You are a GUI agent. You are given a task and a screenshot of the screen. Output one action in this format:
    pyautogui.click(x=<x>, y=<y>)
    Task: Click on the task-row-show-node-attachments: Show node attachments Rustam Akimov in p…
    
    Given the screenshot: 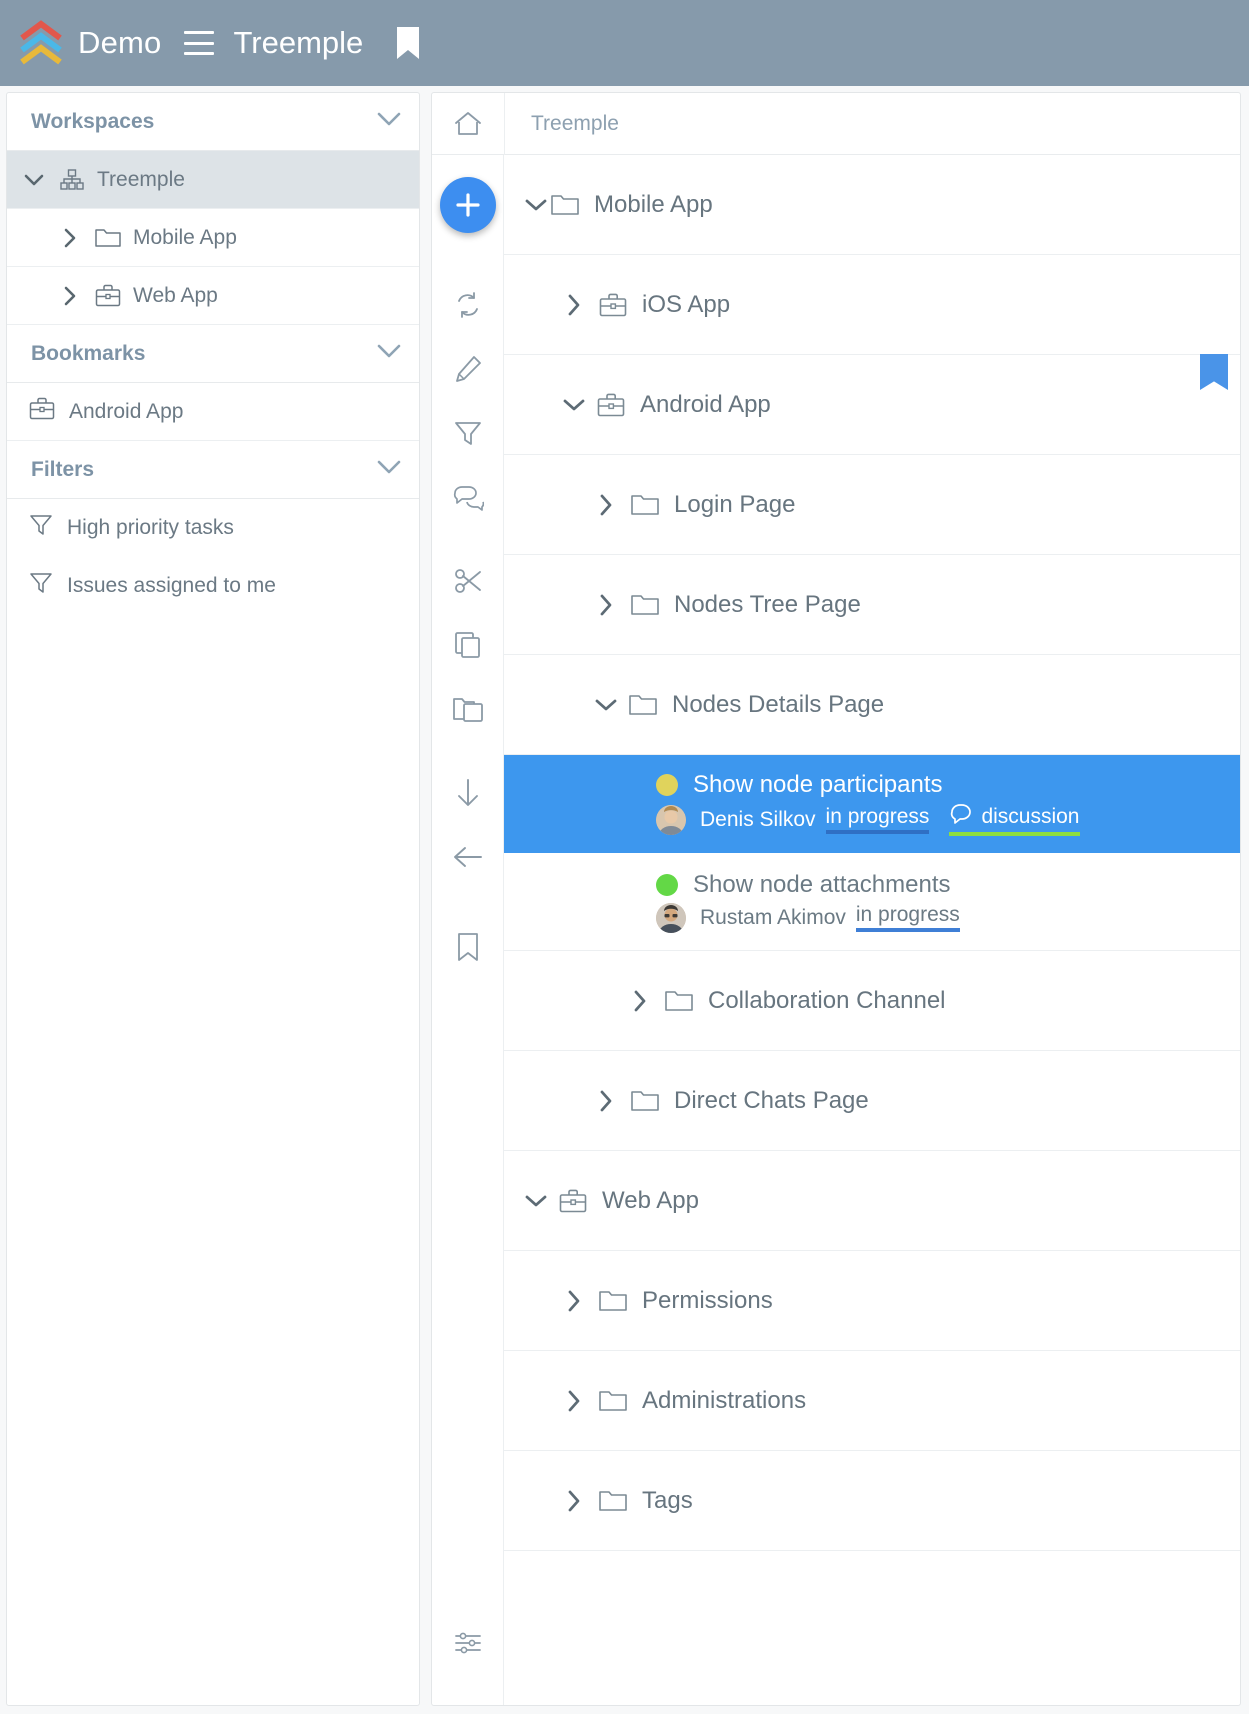 What is the action you would take?
    pyautogui.click(x=872, y=902)
    